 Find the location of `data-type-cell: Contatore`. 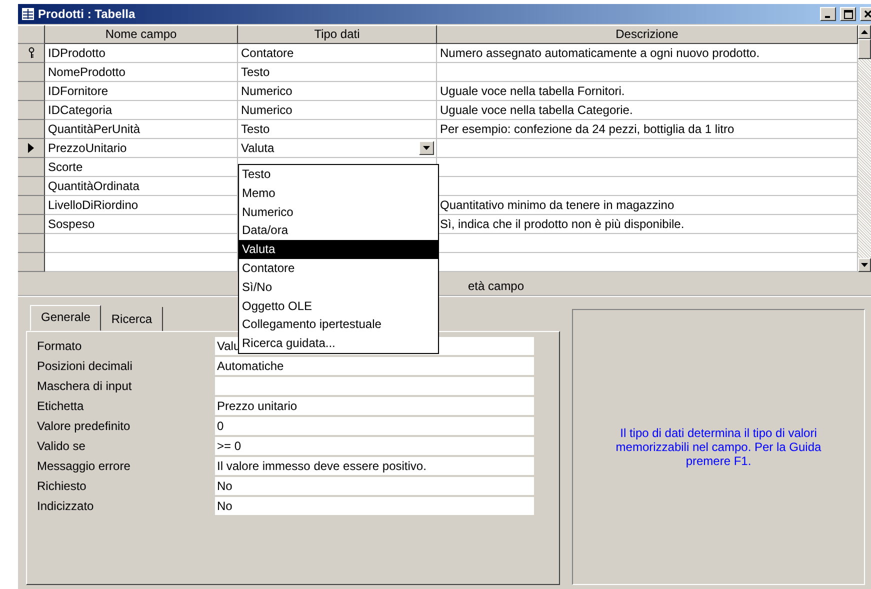

data-type-cell: Contatore is located at coordinates (337, 53).